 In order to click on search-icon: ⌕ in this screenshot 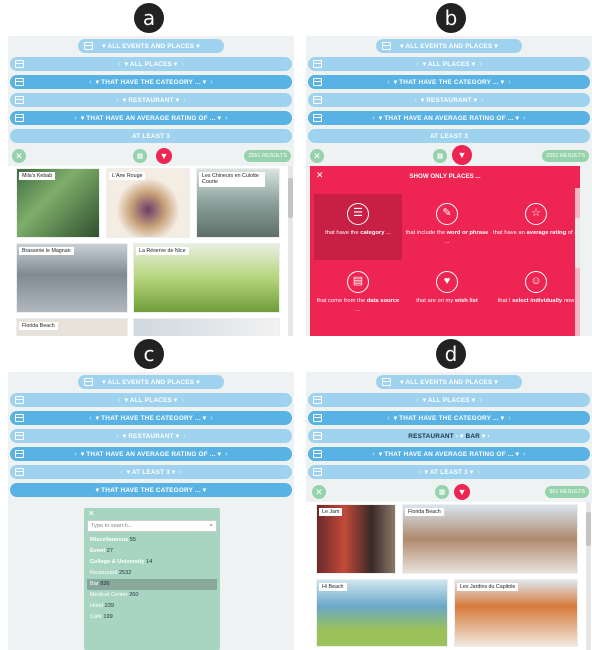, I will do `click(211, 525)`.